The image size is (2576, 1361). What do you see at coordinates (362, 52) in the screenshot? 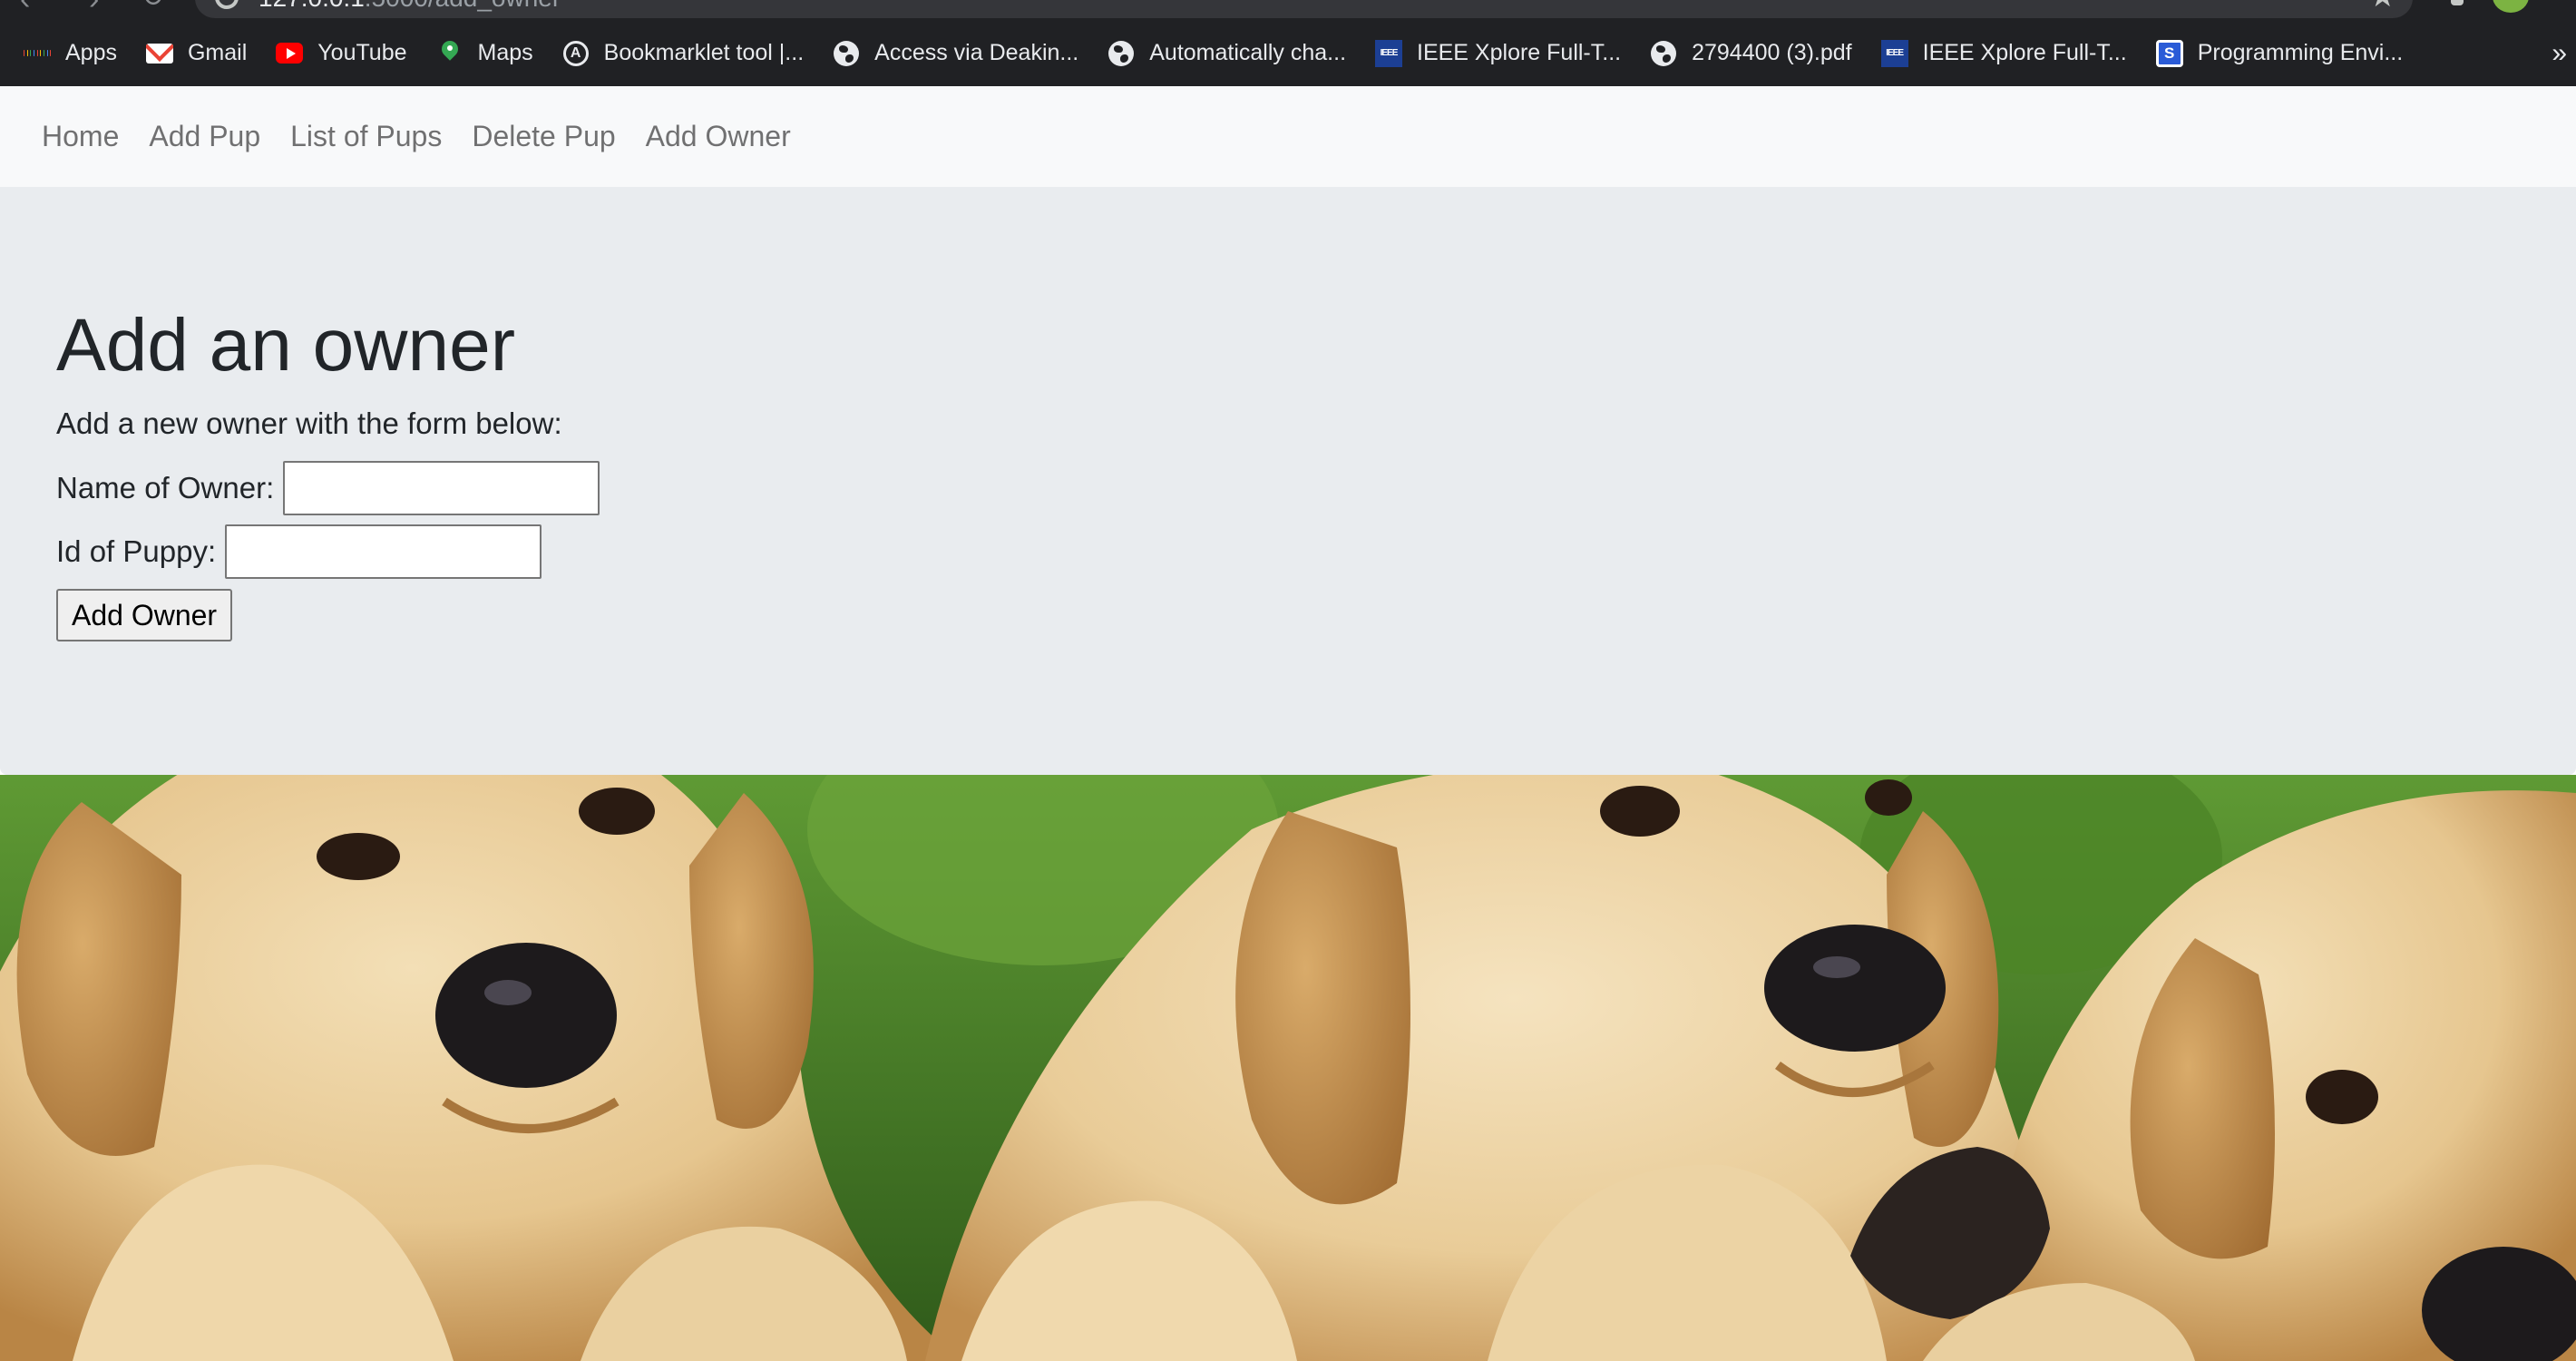
I see `bookmark-label: YouTube` at bounding box center [362, 52].